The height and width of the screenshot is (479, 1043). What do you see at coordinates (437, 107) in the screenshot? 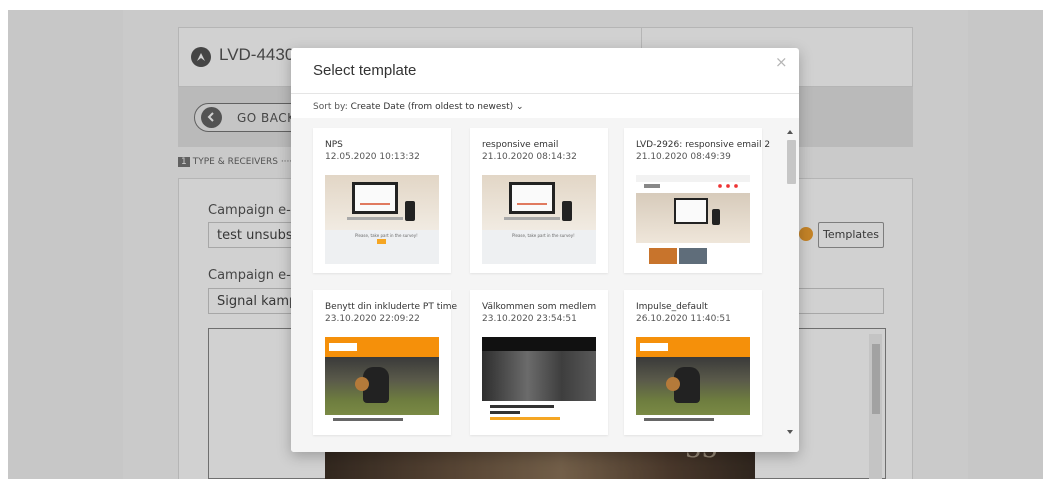
I see `sort-dropdown: Create Date (from oldest to newest) ⌄` at bounding box center [437, 107].